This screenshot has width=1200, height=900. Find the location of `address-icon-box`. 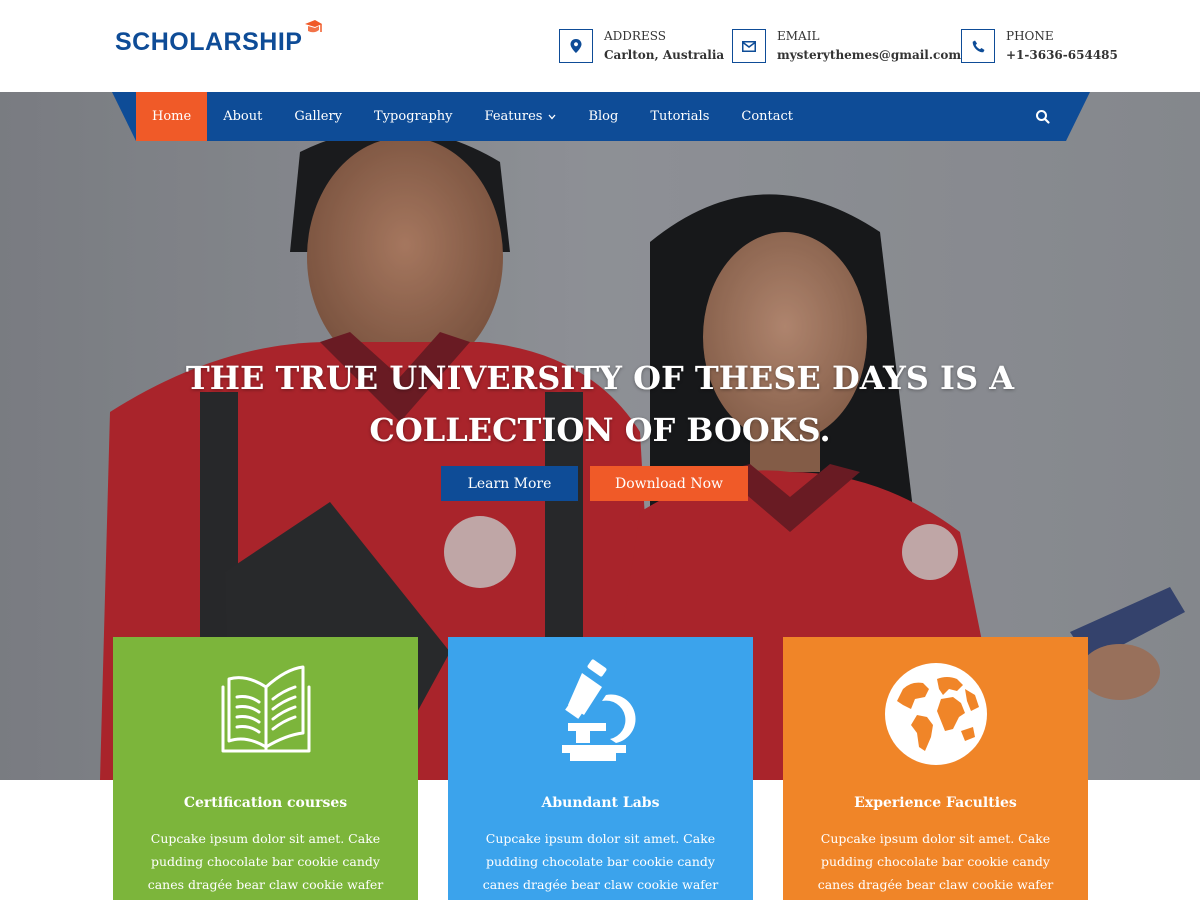

address-icon-box is located at coordinates (576, 46).